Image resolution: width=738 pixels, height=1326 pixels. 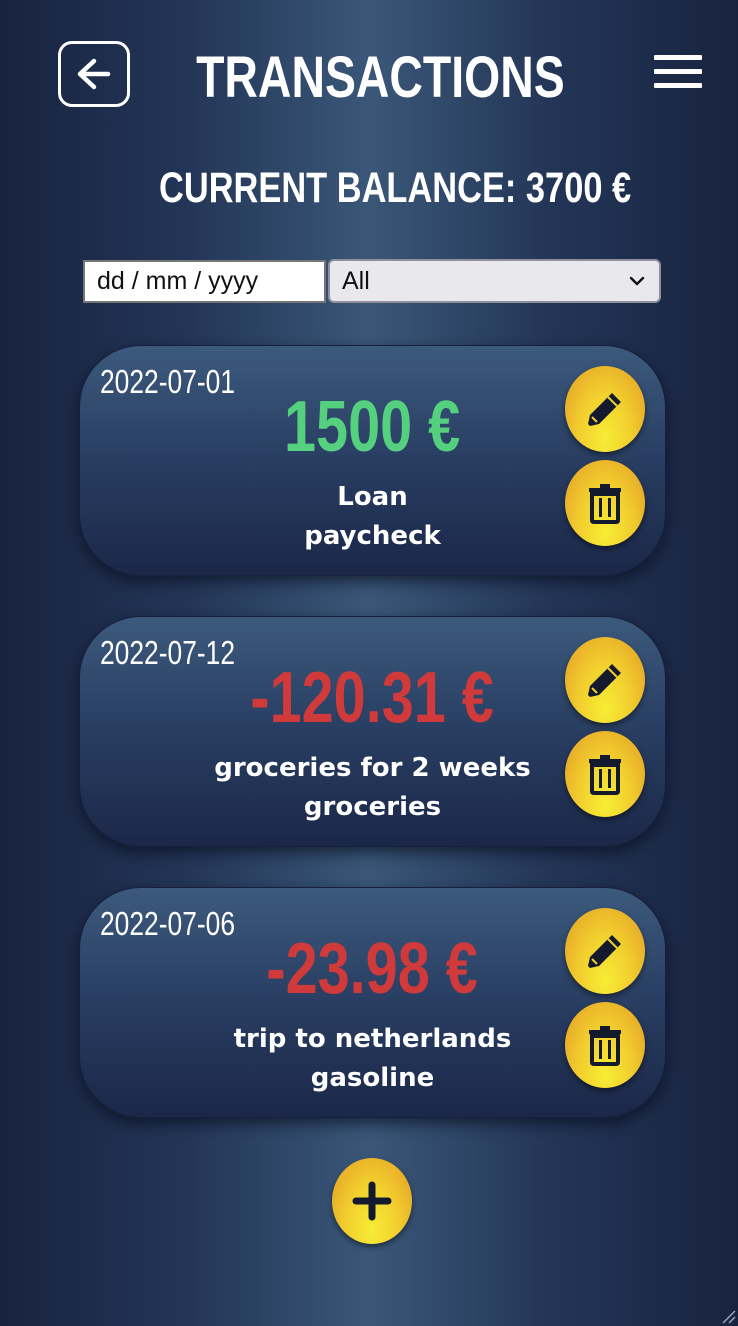 What do you see at coordinates (372, 536) in the screenshot?
I see `transaction-category: paycheck` at bounding box center [372, 536].